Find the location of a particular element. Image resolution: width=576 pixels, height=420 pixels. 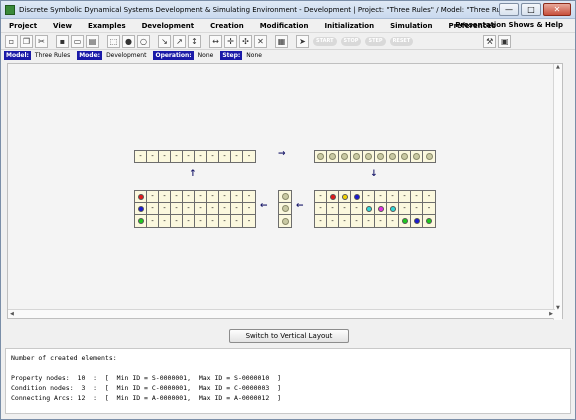

move-h-icon: ↔ is located at coordinates (215, 41).